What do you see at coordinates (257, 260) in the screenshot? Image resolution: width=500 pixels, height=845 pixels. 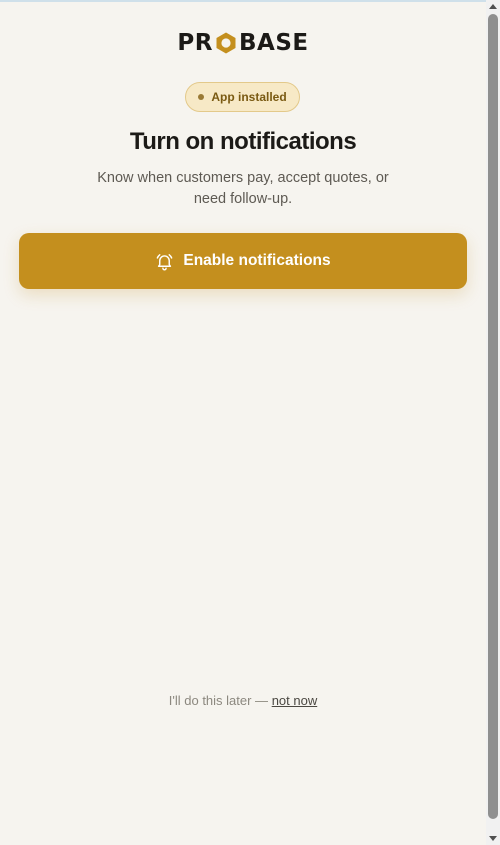 I see `enable-button-label: Enable notifications` at bounding box center [257, 260].